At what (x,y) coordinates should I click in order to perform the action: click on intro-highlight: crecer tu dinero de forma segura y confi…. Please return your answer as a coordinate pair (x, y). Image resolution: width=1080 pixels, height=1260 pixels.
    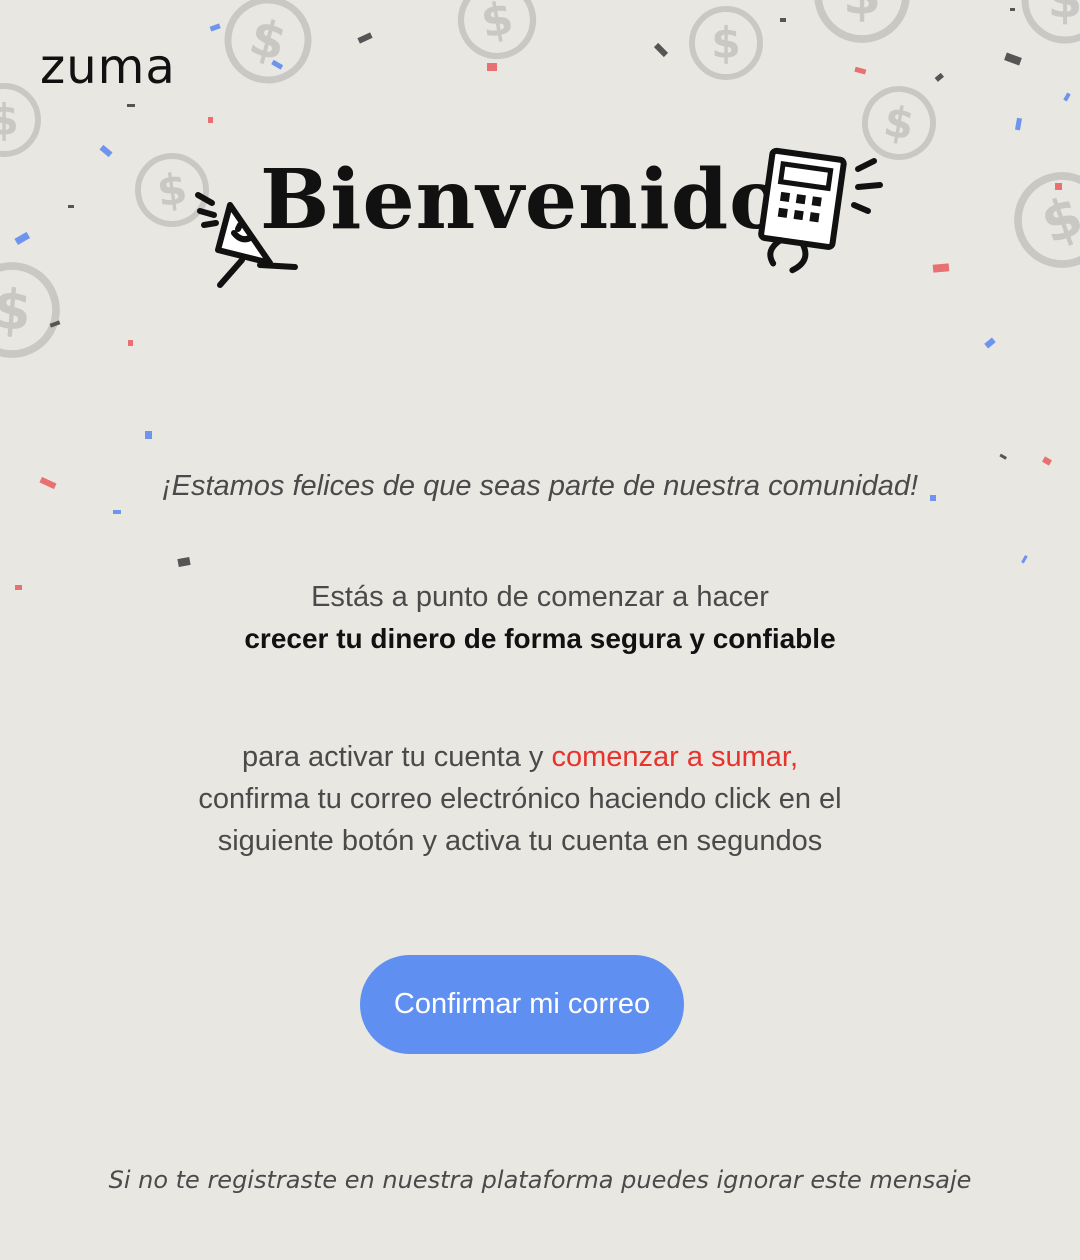
    Looking at the image, I should click on (540, 638).